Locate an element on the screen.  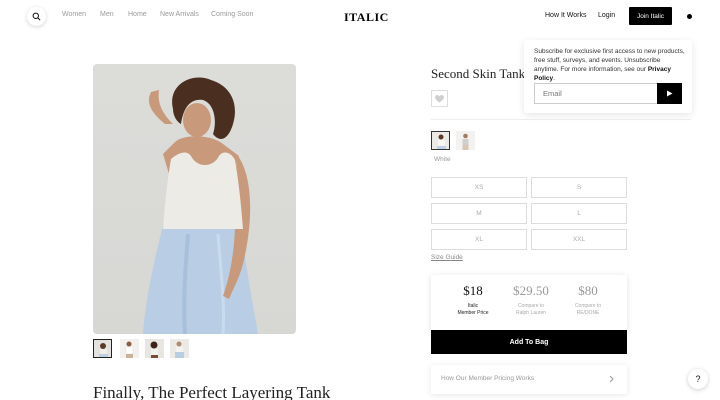
member-pricing-link: How Our Member Pricing Works is located at coordinates (529, 379).